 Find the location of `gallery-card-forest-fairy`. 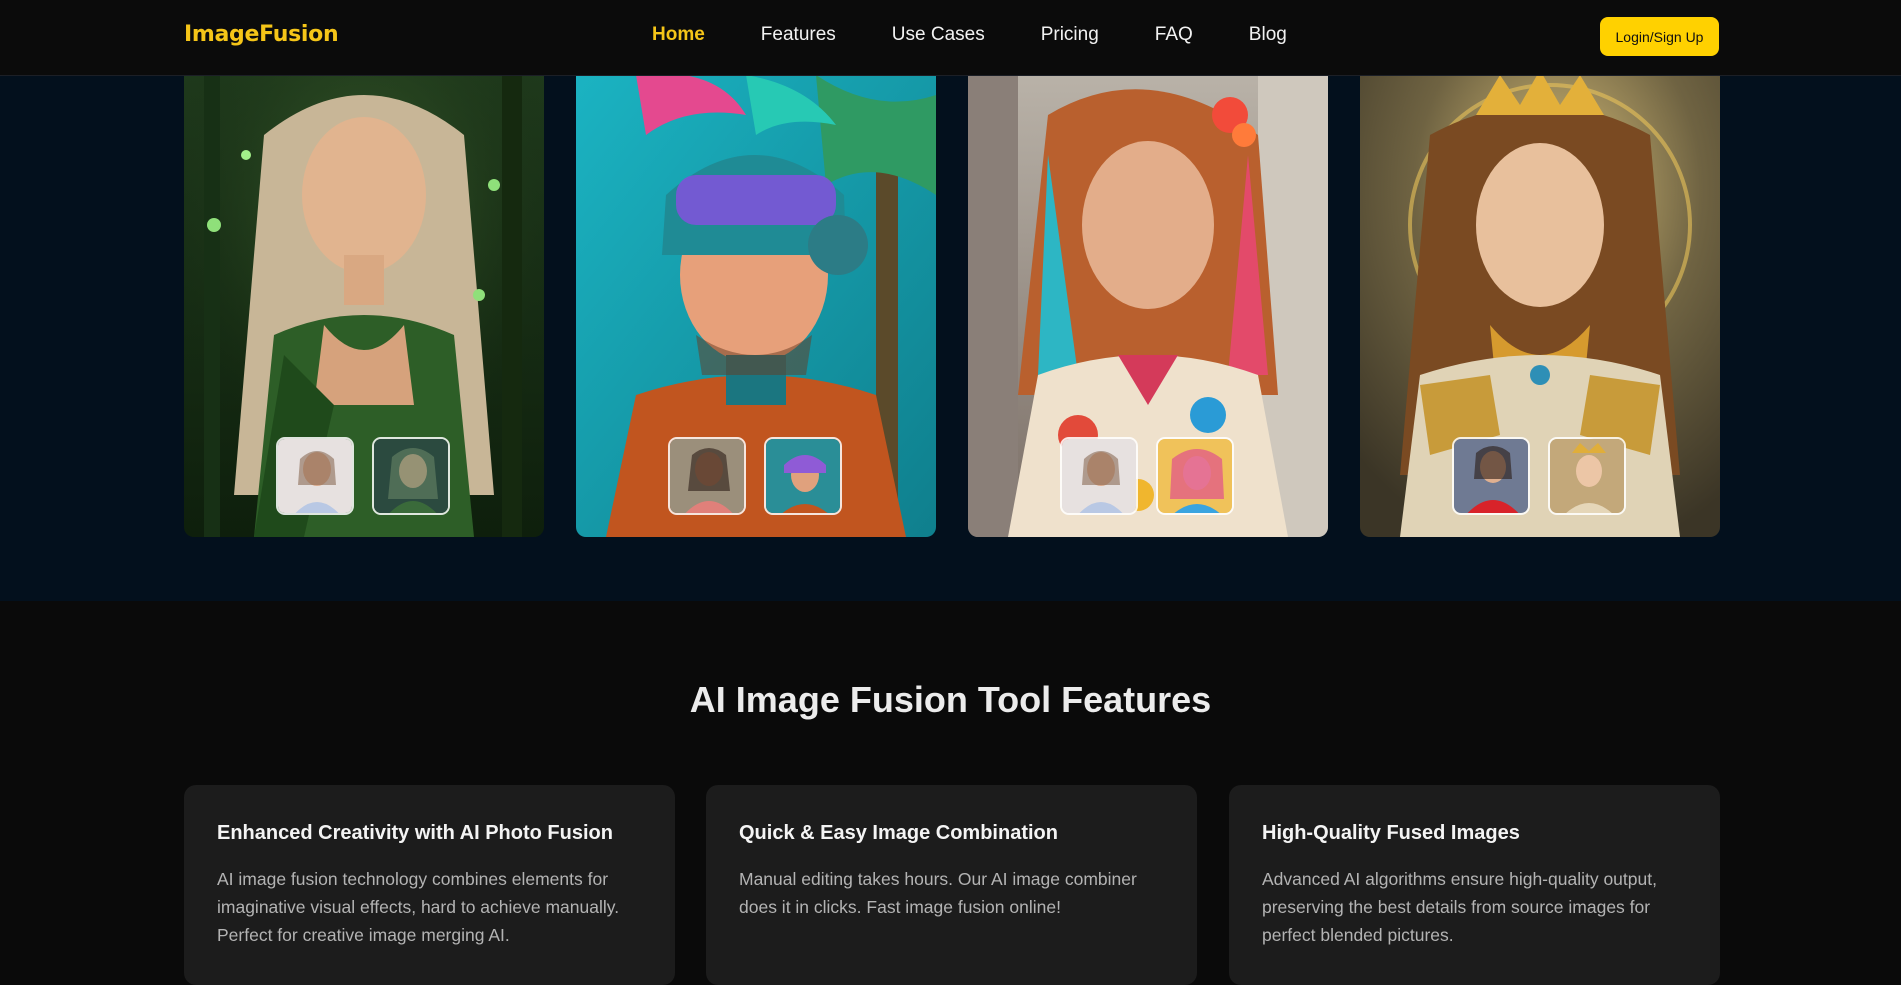

gallery-card-forest-fairy is located at coordinates (364, 306).